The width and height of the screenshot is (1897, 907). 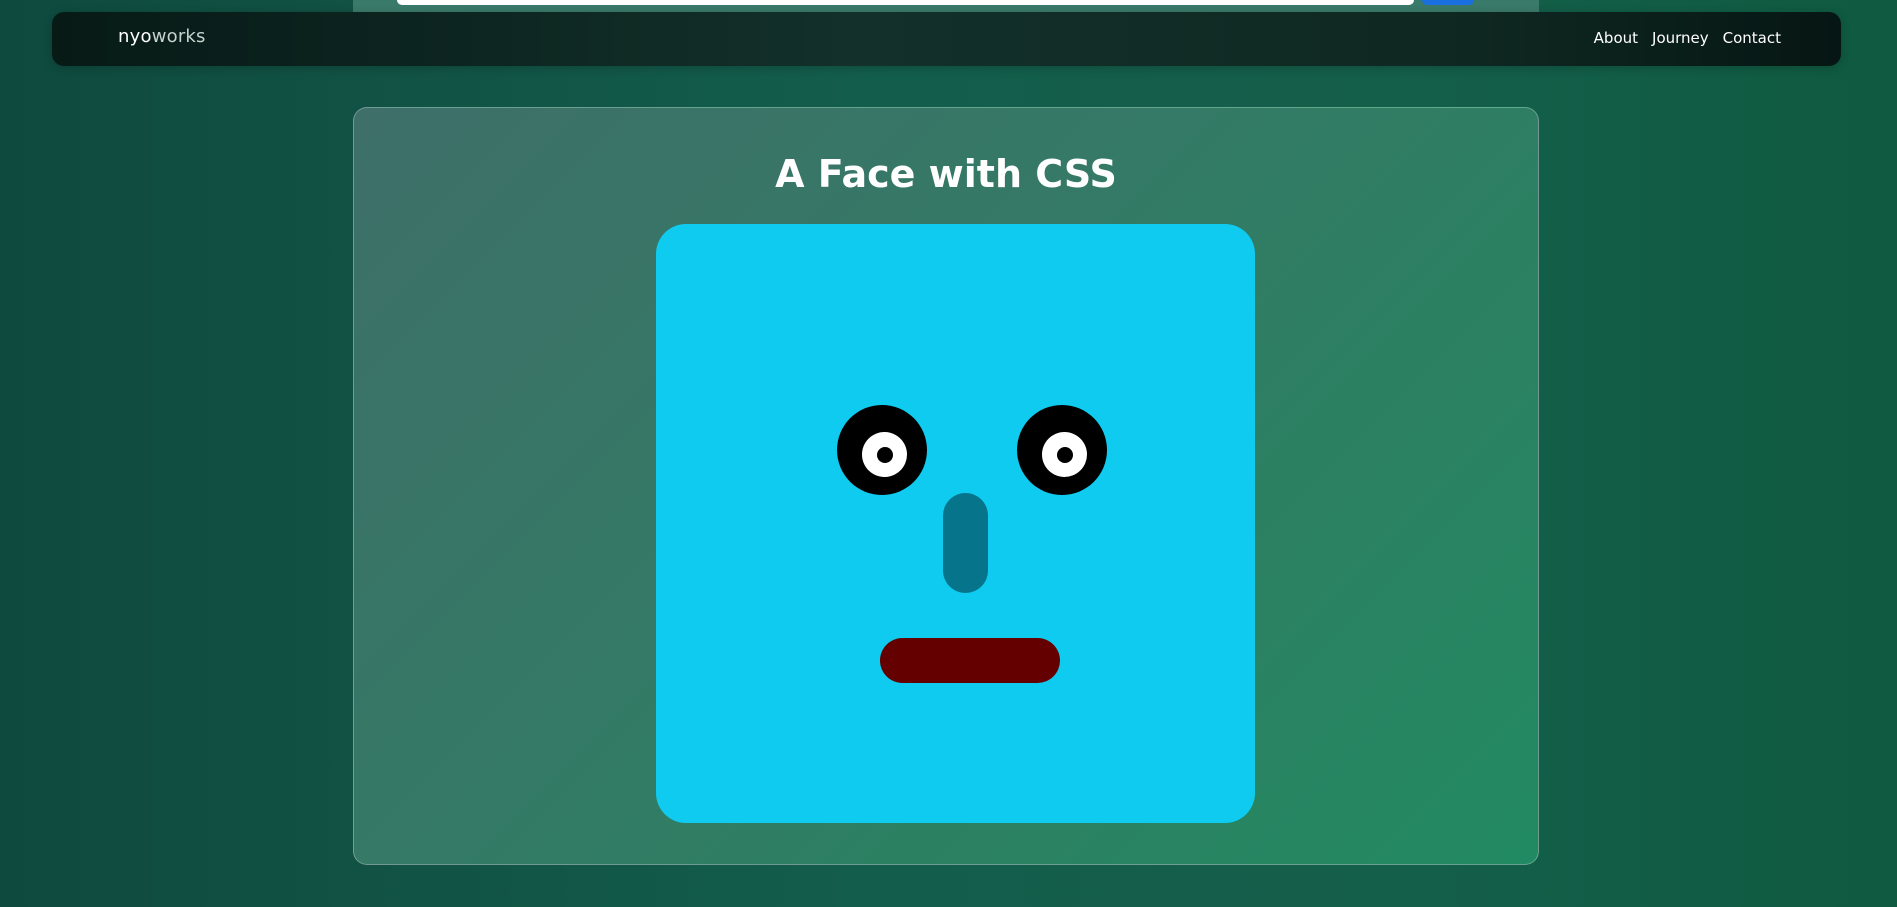 I want to click on brand-logo: nyoworks, so click(x=162, y=36).